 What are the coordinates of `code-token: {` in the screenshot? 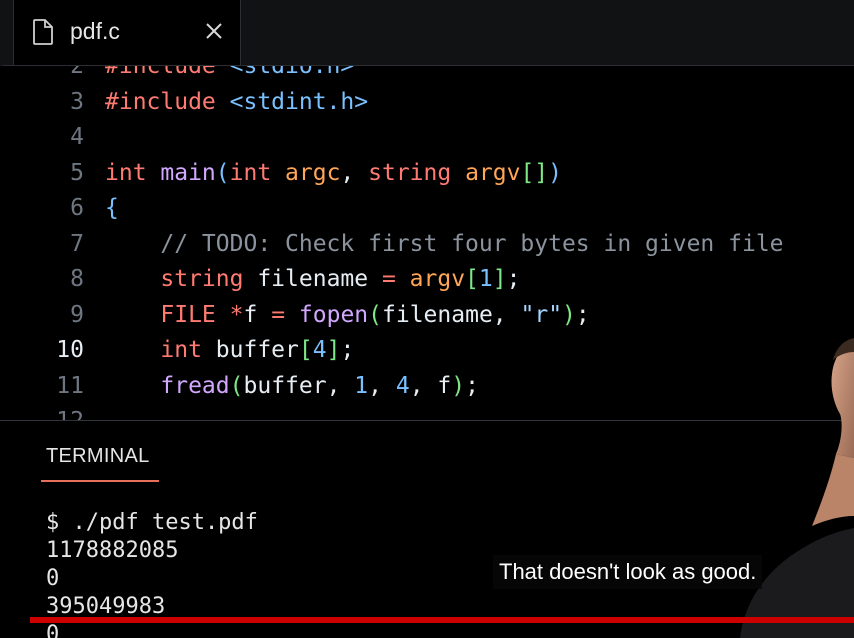 It's located at (112, 208).